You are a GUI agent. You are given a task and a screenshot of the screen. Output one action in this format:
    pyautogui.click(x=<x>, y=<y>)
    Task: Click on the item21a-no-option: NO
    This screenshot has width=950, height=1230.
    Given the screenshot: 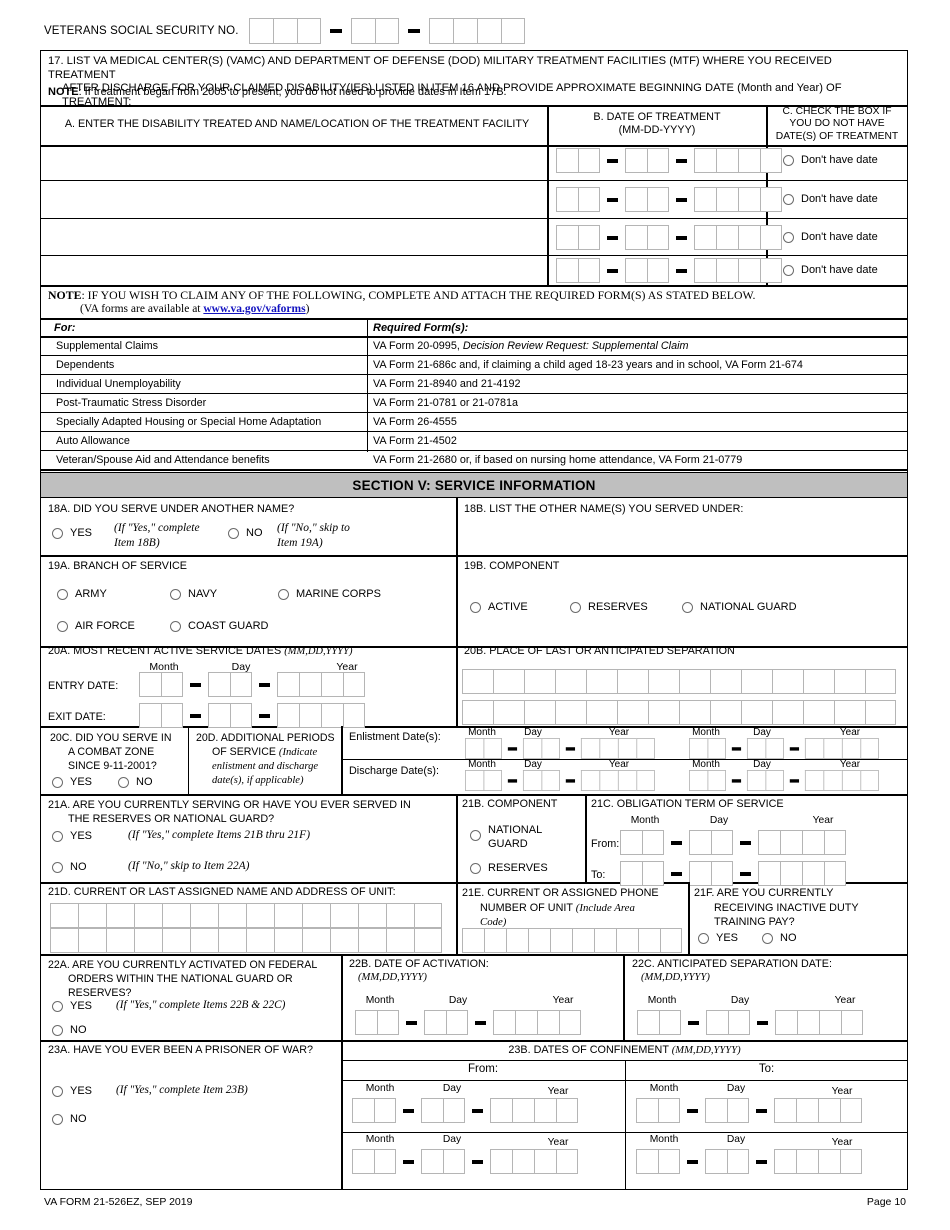 What is the action you would take?
    pyautogui.click(x=69, y=867)
    